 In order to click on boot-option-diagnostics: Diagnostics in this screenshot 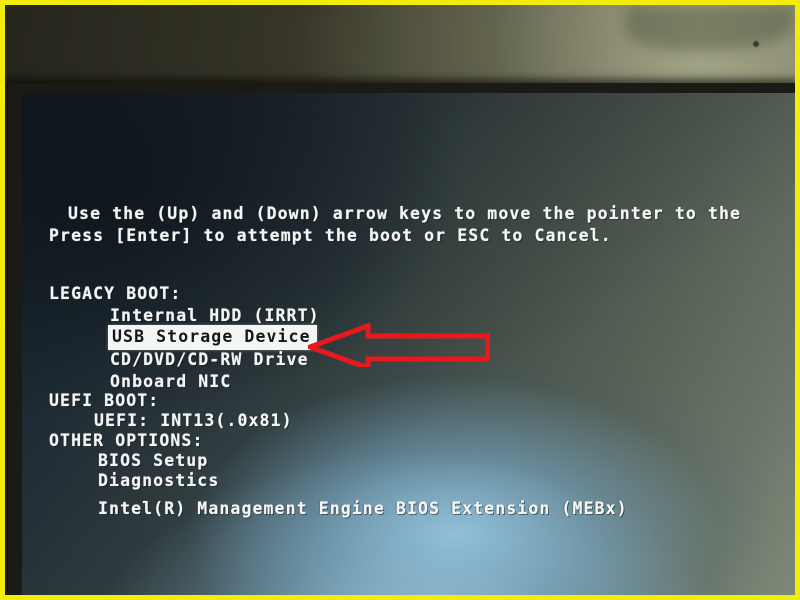, I will do `click(158, 481)`.